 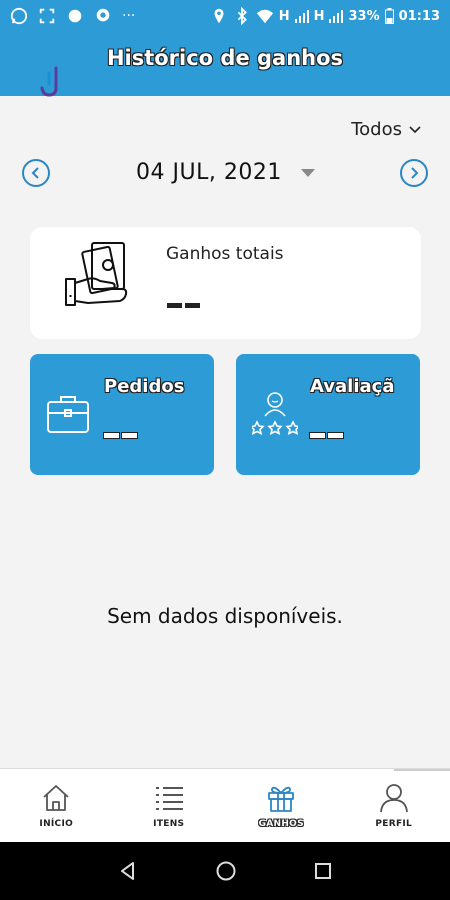 I want to click on battery-percent: 33%, so click(x=364, y=16).